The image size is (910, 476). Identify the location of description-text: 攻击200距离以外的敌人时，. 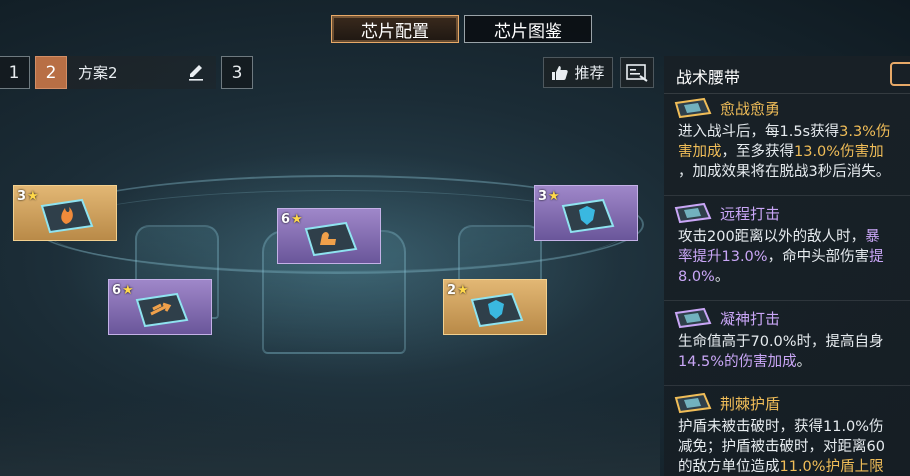
(772, 237).